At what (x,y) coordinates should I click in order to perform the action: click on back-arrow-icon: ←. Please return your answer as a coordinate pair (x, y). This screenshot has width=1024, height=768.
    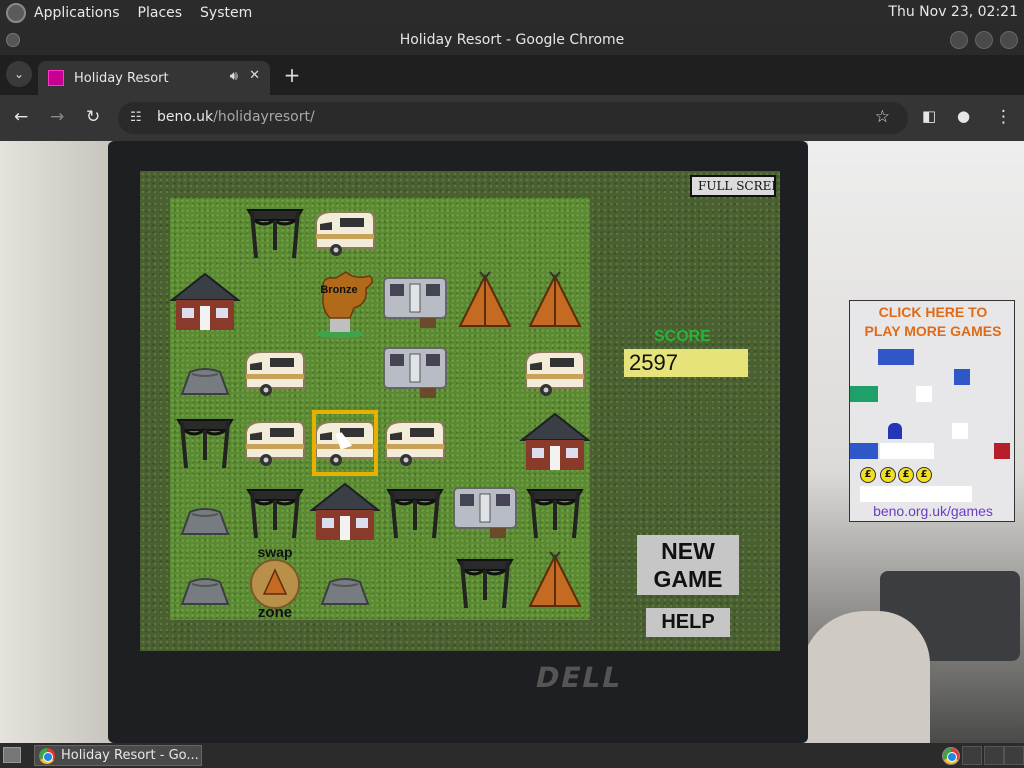
    Looking at the image, I should click on (21, 117).